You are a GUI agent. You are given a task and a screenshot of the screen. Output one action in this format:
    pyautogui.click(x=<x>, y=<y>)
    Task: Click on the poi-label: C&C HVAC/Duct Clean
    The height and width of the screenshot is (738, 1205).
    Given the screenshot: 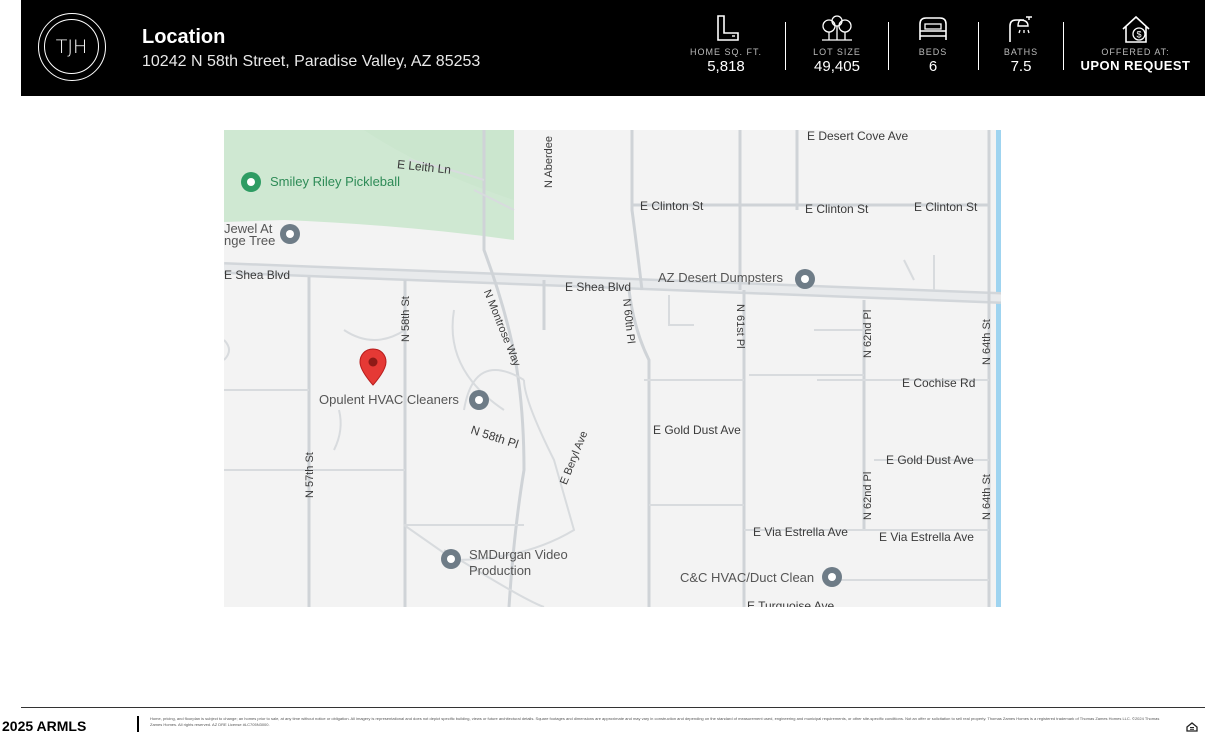 What is the action you would take?
    pyautogui.click(x=747, y=577)
    